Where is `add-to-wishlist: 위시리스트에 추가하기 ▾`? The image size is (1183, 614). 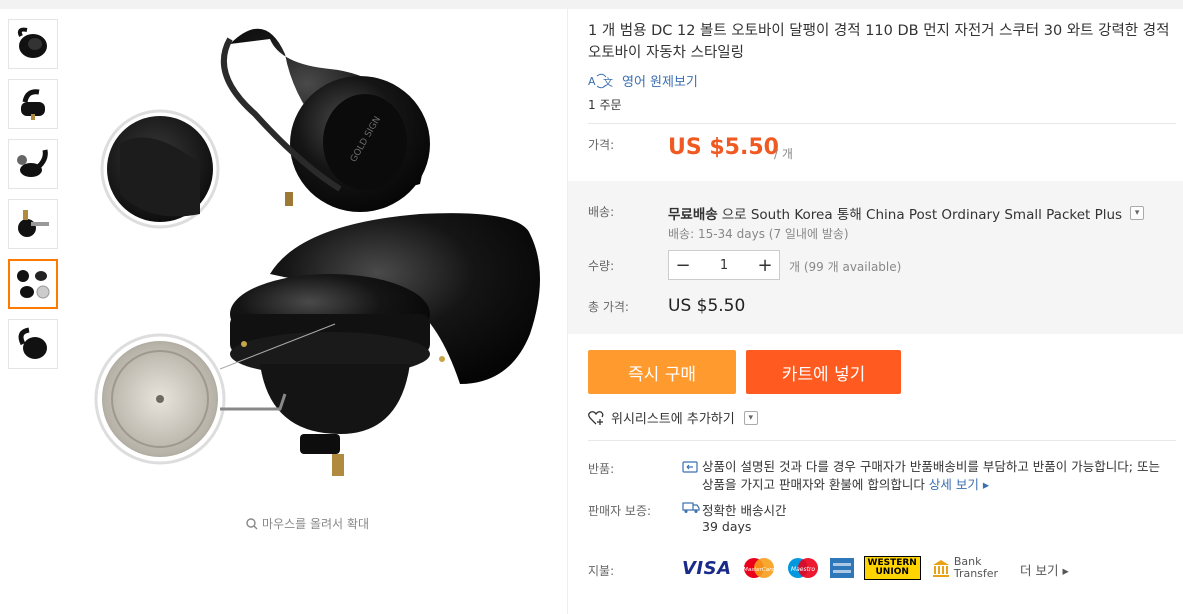 add-to-wishlist: 위시리스트에 추가하기 ▾ is located at coordinates (673, 417).